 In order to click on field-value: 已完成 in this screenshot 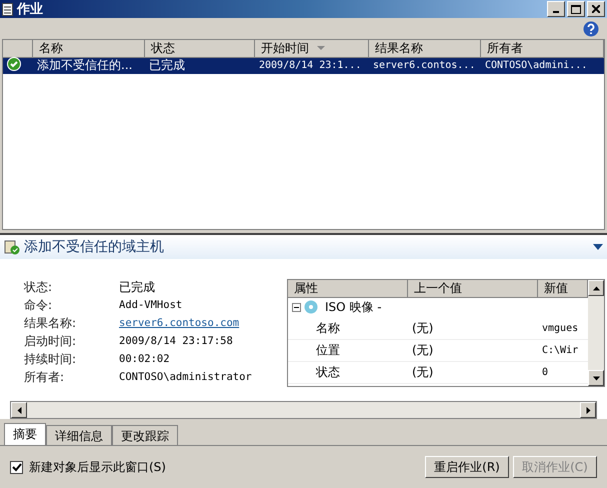, I will do `click(137, 287)`.